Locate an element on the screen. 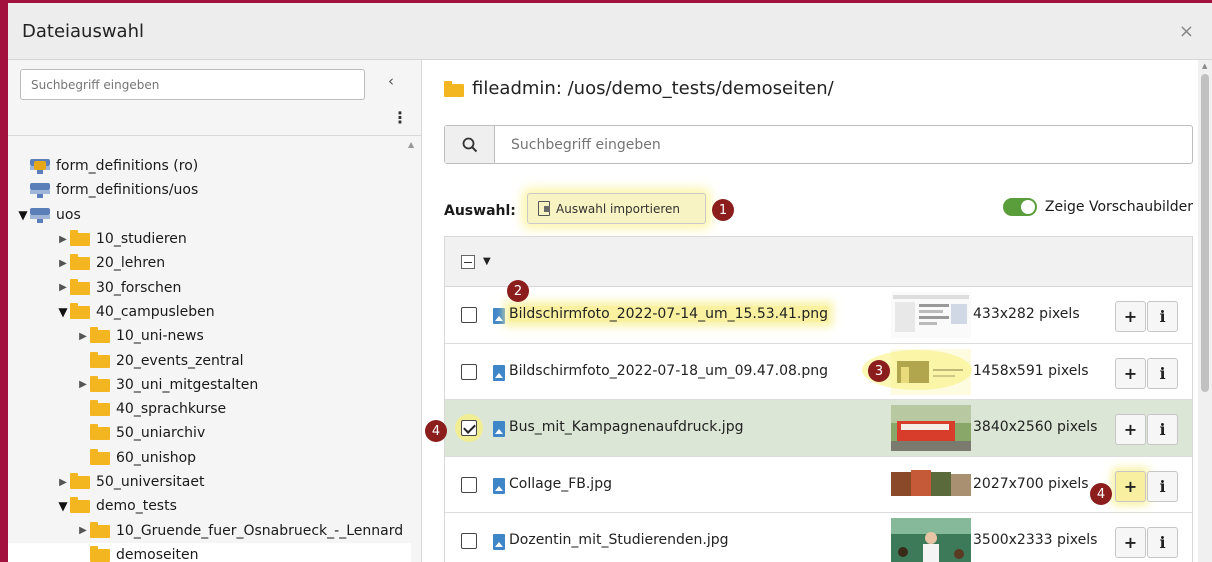  table-row: Collage_FB.jpg 2027x700 pixels + i is located at coordinates (818, 485).